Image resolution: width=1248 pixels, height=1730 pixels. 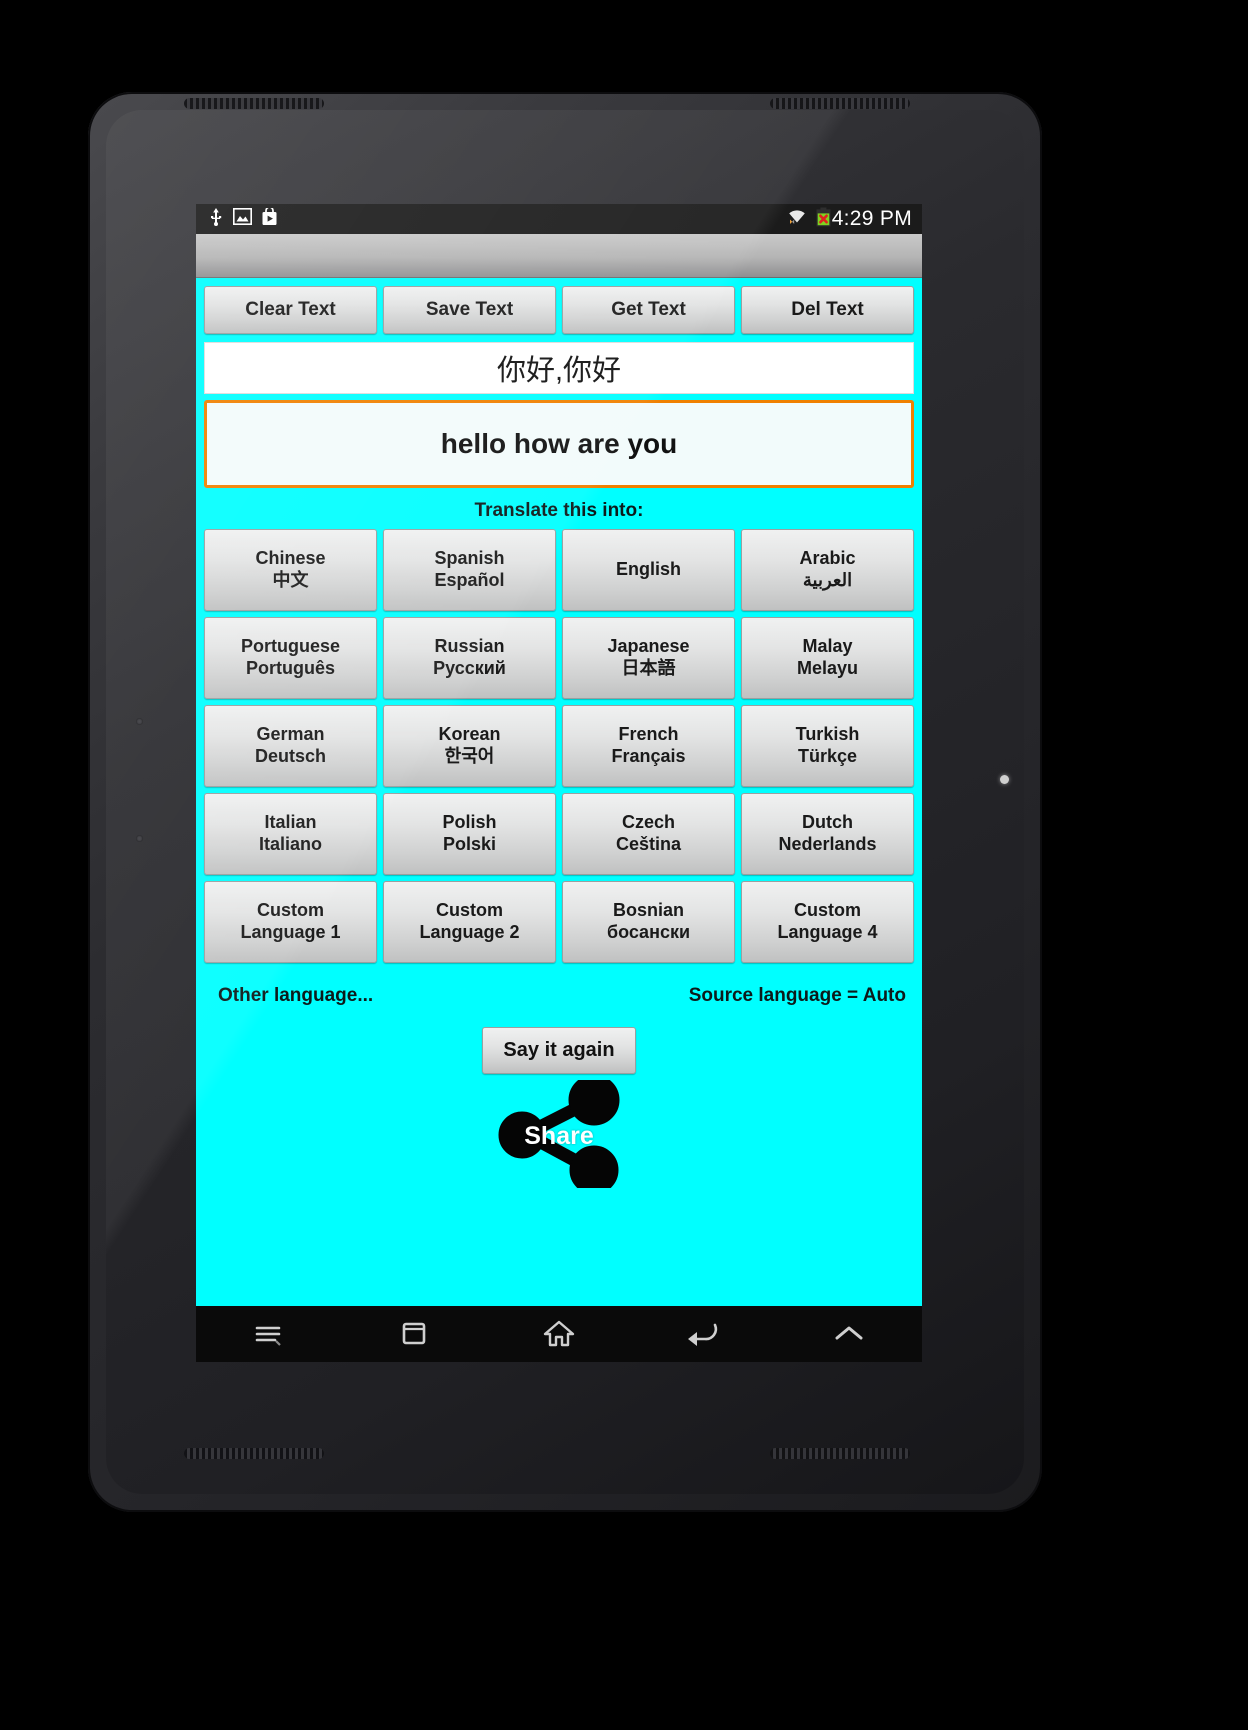 I want to click on footer-row: Other language... Source language = Auto, so click(x=559, y=985).